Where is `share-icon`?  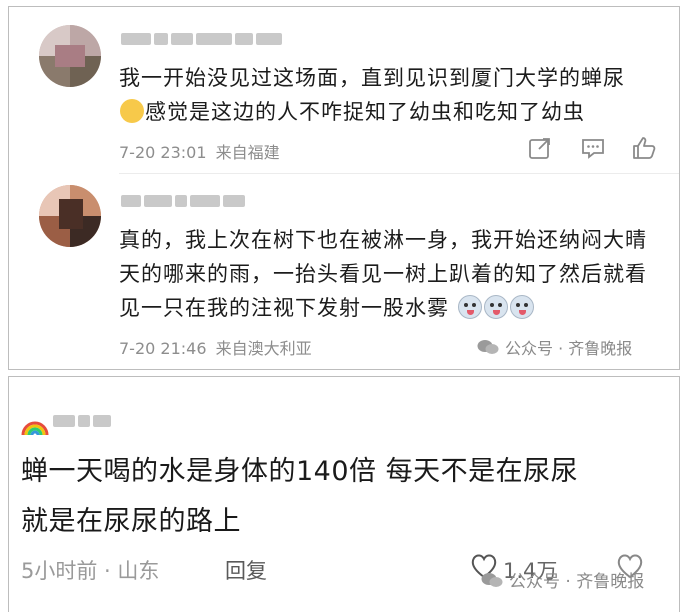
share-icon is located at coordinates (540, 148).